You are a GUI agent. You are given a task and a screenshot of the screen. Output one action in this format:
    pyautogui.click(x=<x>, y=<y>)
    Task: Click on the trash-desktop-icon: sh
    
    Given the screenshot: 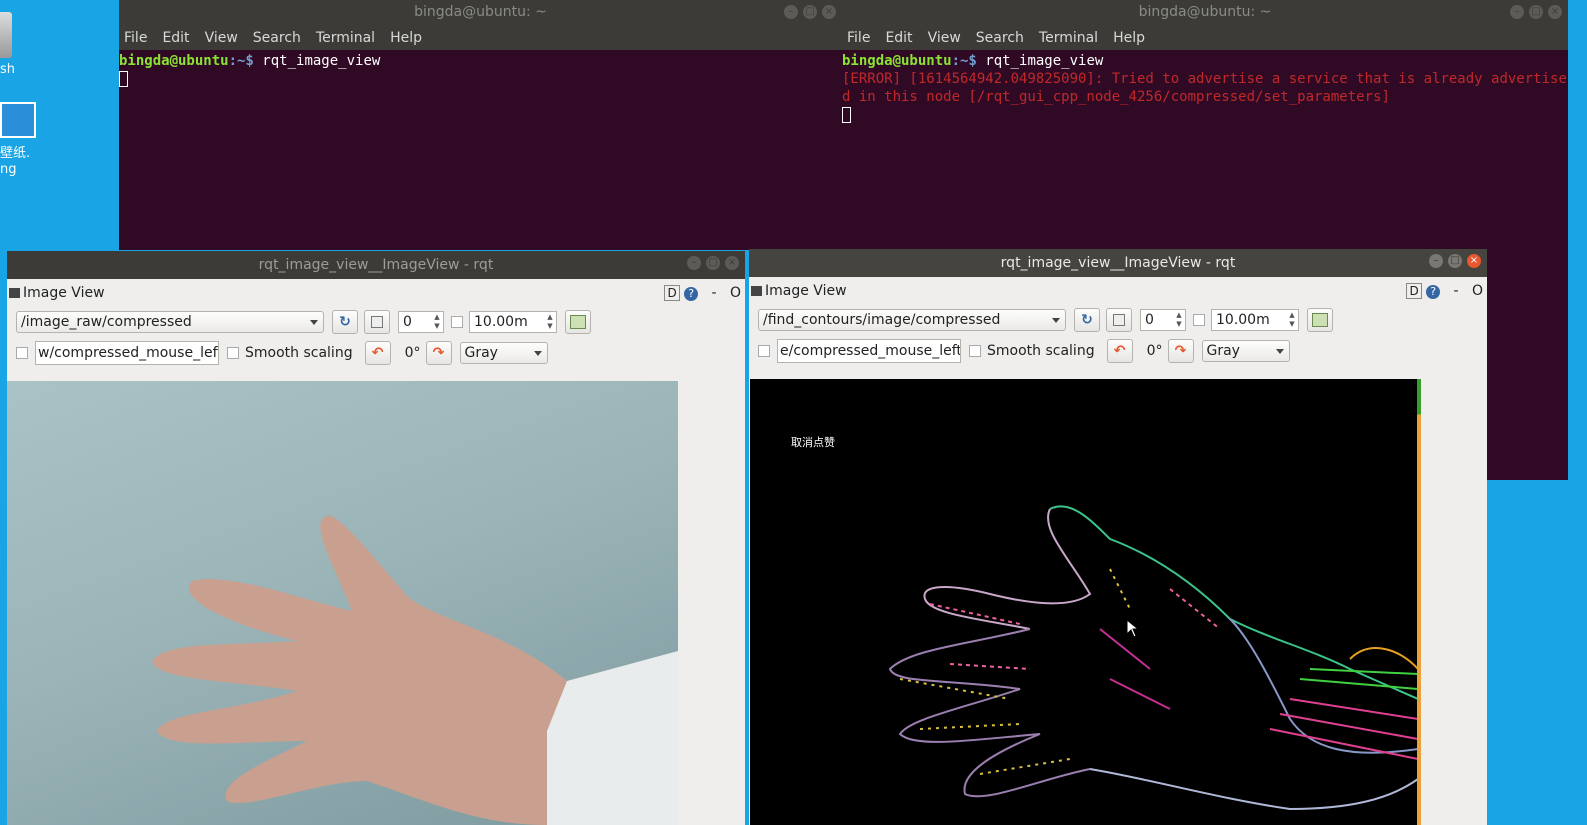 What is the action you would take?
    pyautogui.click(x=20, y=43)
    